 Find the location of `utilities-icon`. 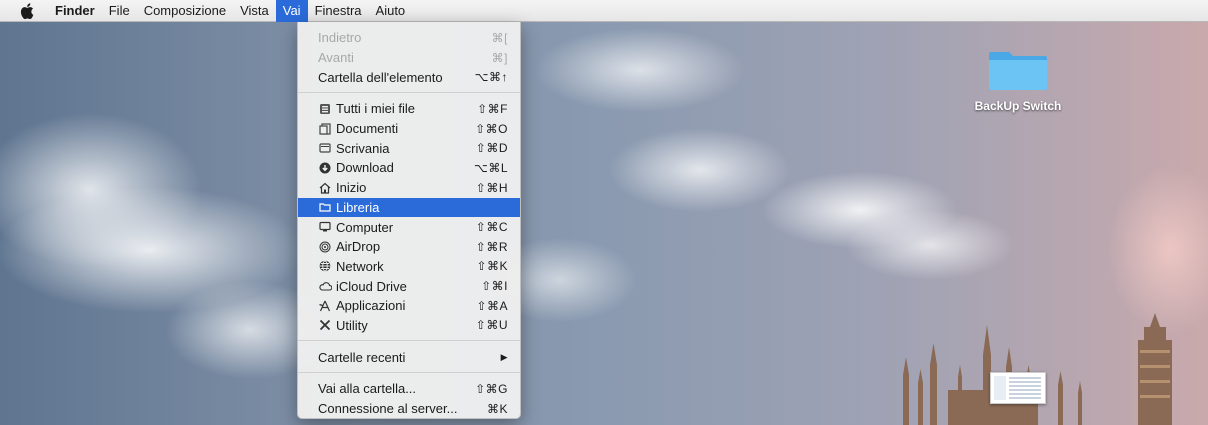

utilities-icon is located at coordinates (325, 325).